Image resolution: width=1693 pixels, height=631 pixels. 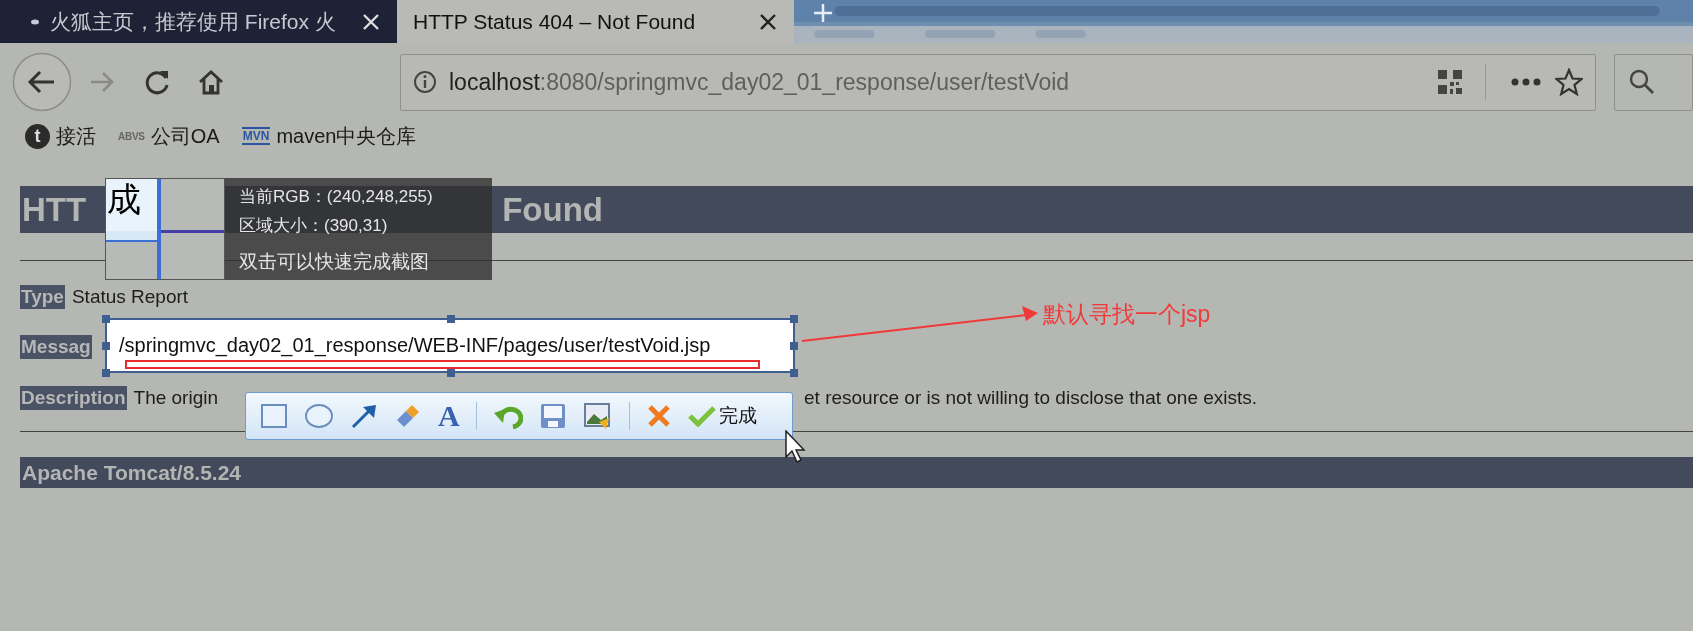 What do you see at coordinates (555, 21) in the screenshot?
I see `tab-title: HTTP Status 404 – Not Found` at bounding box center [555, 21].